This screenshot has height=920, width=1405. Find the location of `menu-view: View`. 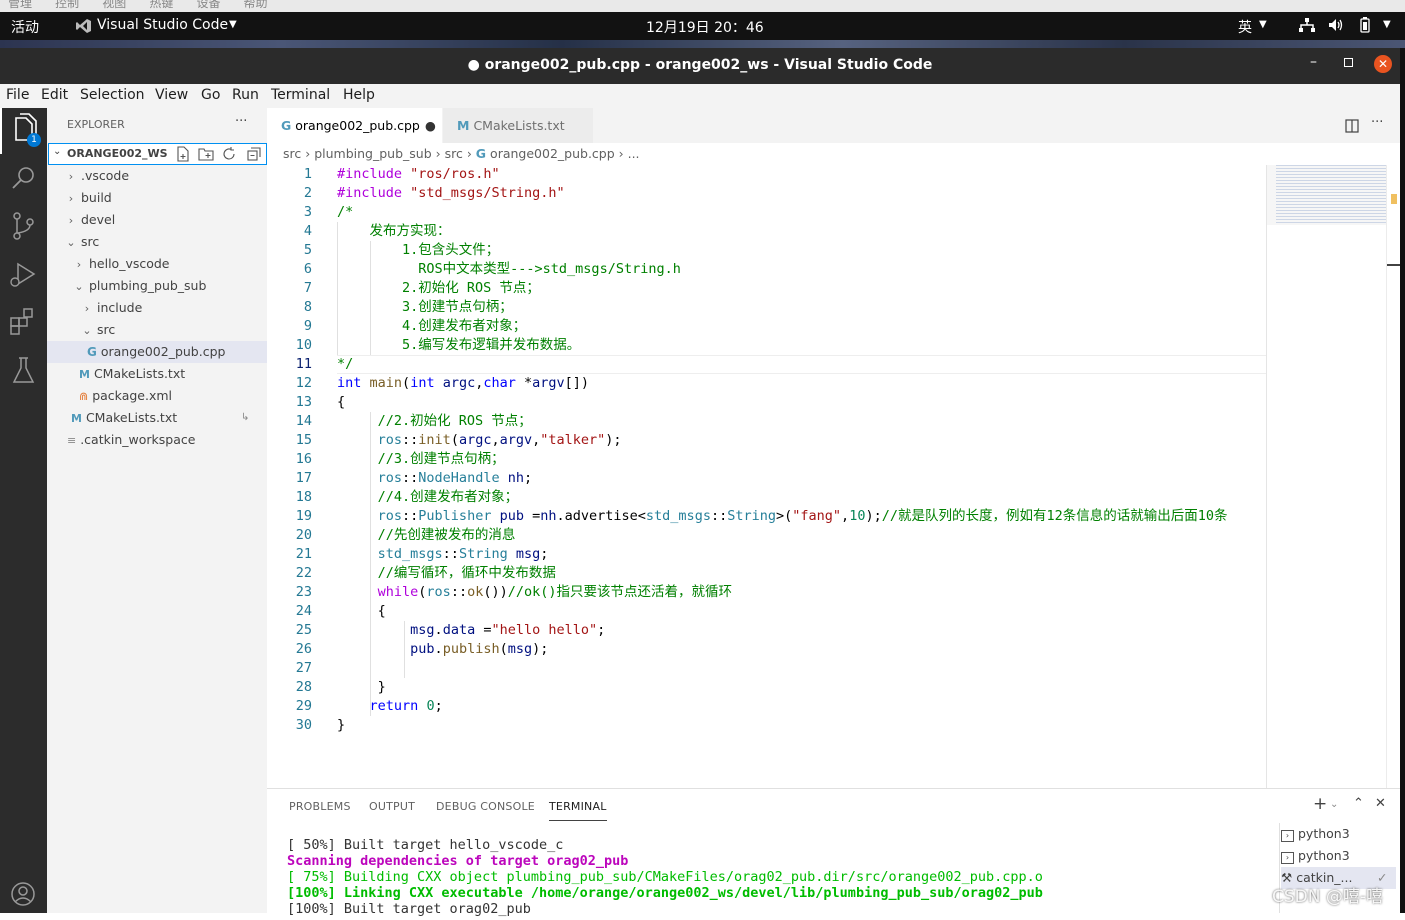

menu-view: View is located at coordinates (171, 95).